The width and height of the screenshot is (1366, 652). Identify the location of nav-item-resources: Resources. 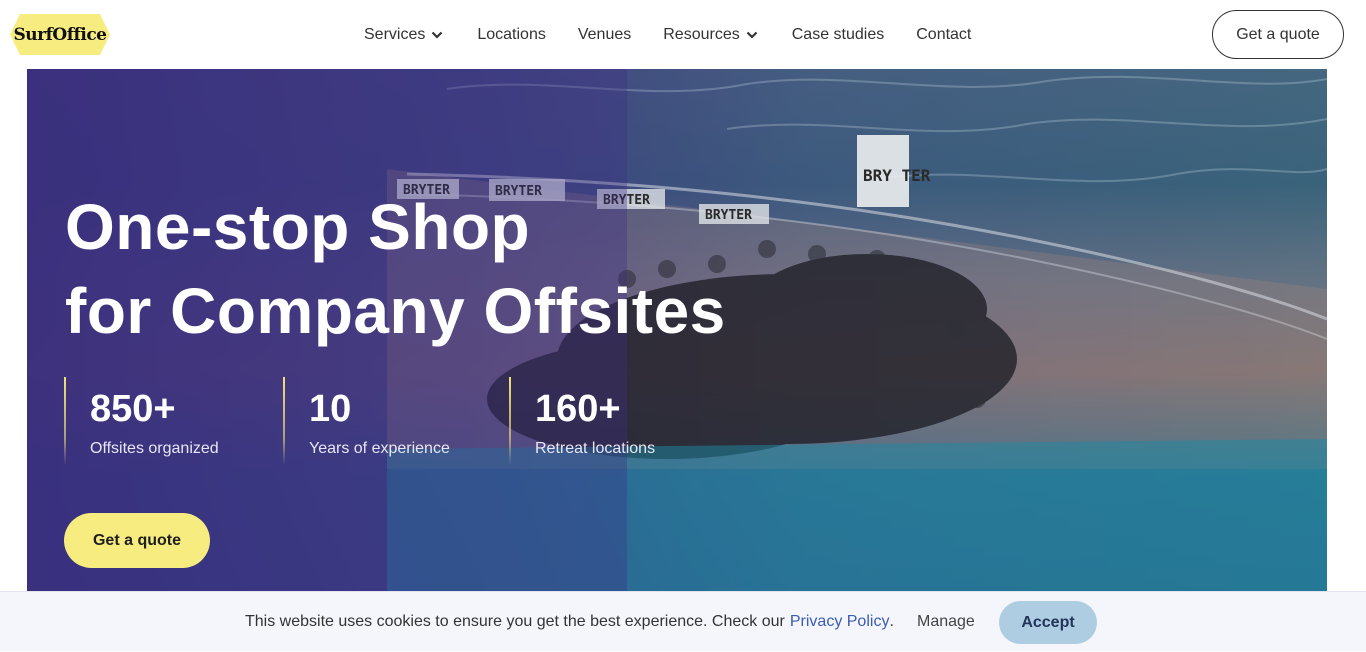
(710, 34).